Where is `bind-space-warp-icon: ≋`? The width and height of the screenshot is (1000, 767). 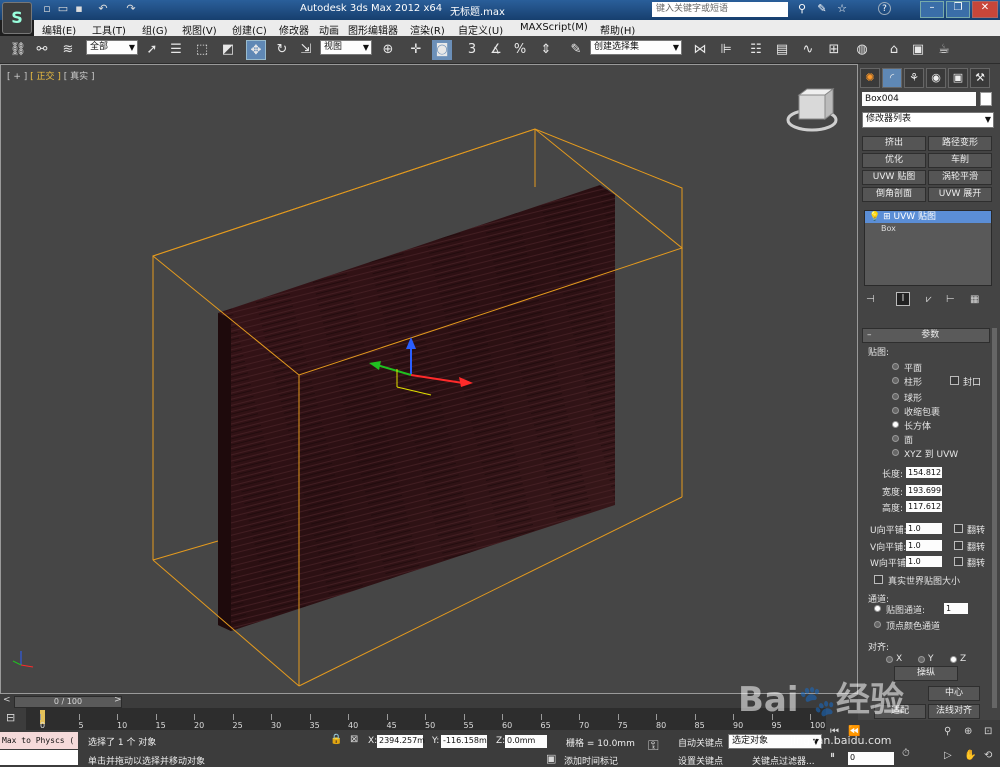
bind-space-warp-icon: ≋ is located at coordinates (68, 50).